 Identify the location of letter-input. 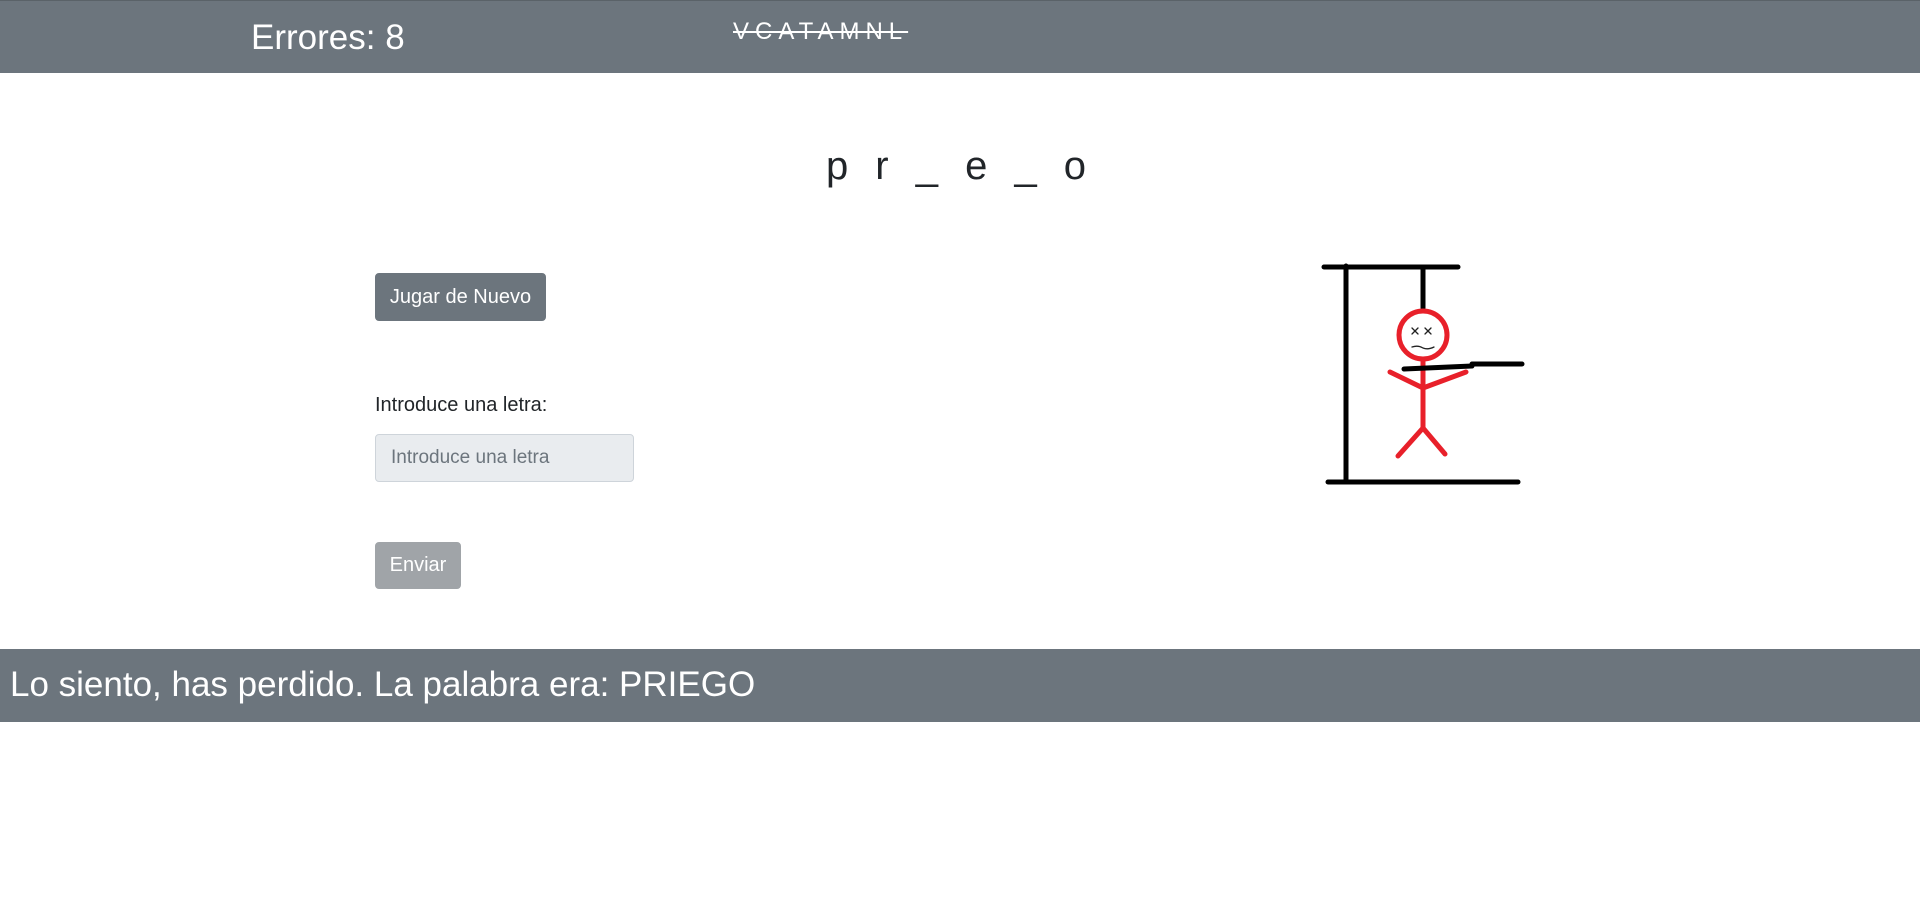
(504, 458).